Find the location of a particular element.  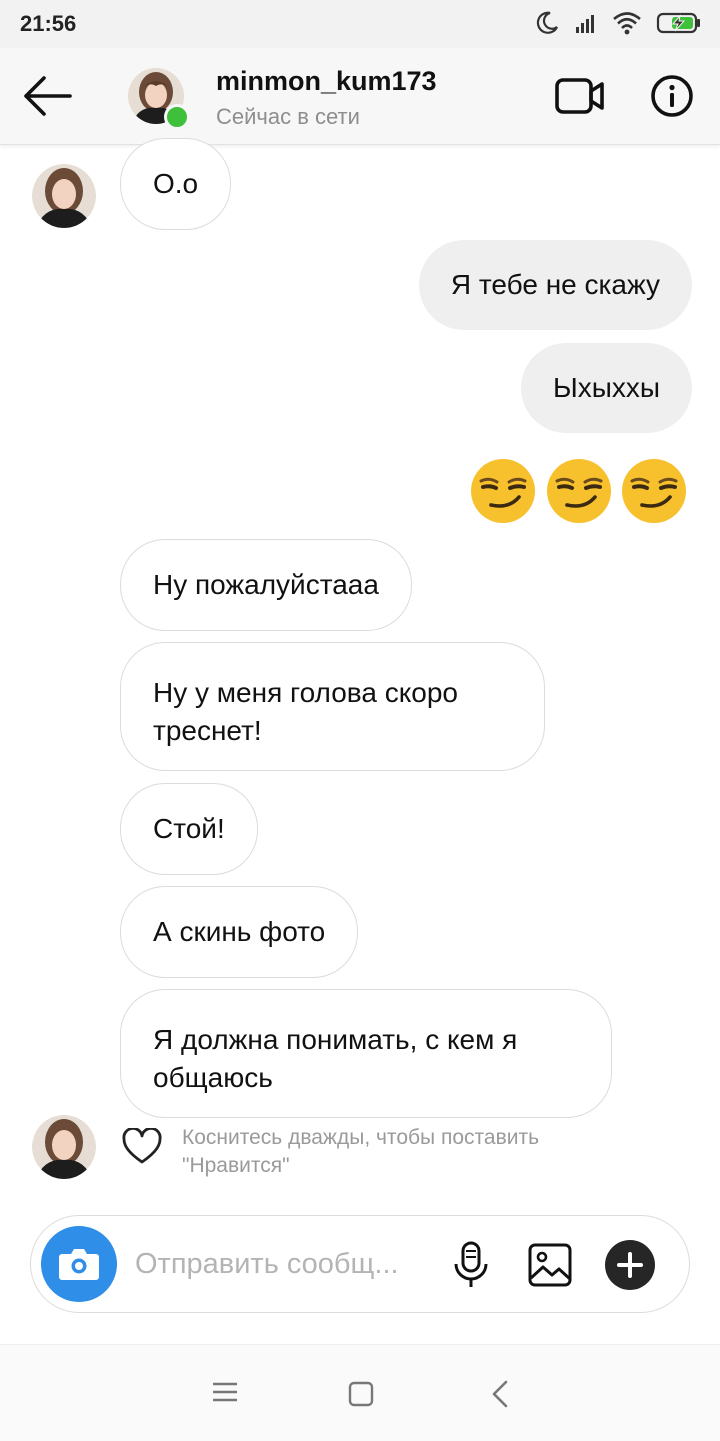

signal-icon is located at coordinates (585, 24).